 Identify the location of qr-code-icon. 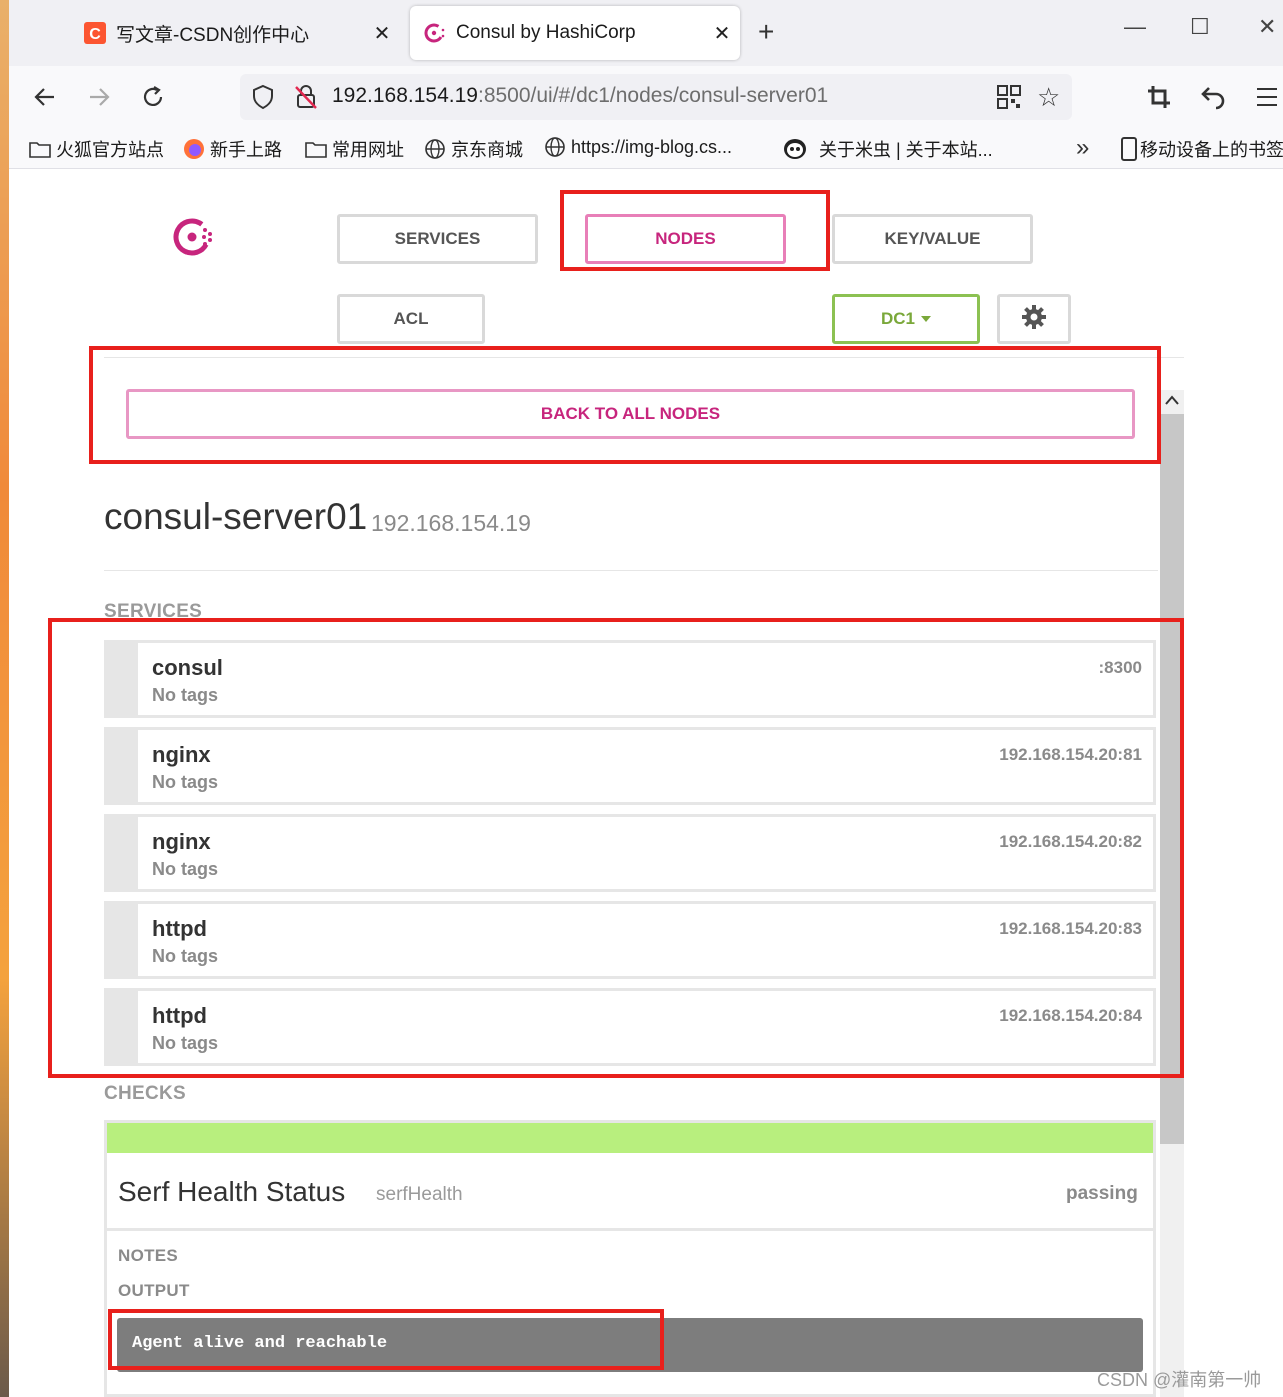
(1009, 99).